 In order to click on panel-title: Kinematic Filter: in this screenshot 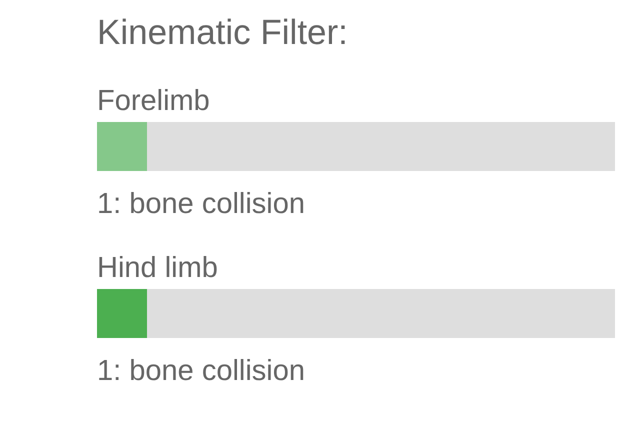, I will do `click(222, 33)`.